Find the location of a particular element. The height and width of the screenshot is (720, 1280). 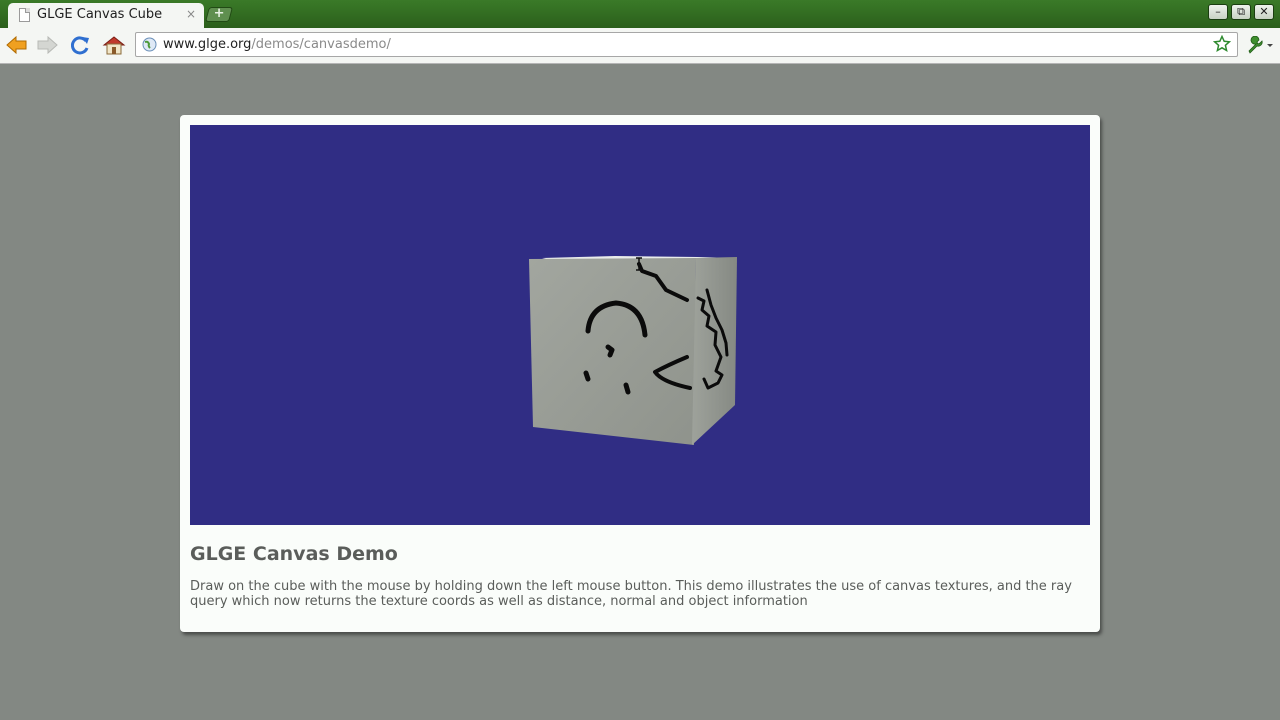

new-tab-button: + is located at coordinates (219, 14).